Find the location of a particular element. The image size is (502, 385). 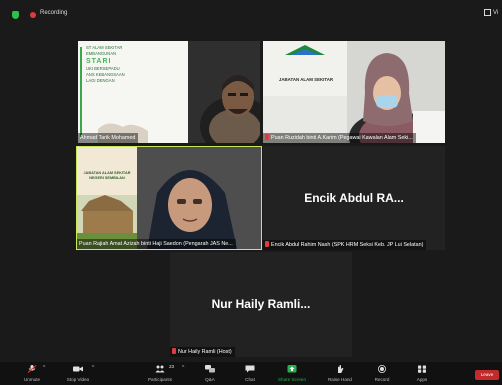

apps-button: Apps is located at coordinates (422, 373).